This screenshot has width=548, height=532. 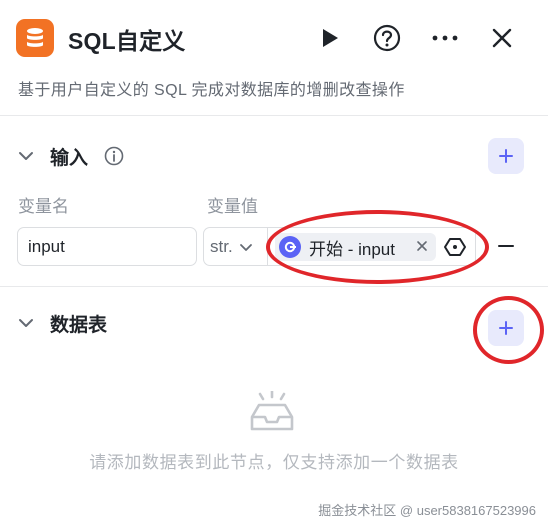 What do you see at coordinates (79, 325) in the screenshot?
I see `table-section-title: 数据表` at bounding box center [79, 325].